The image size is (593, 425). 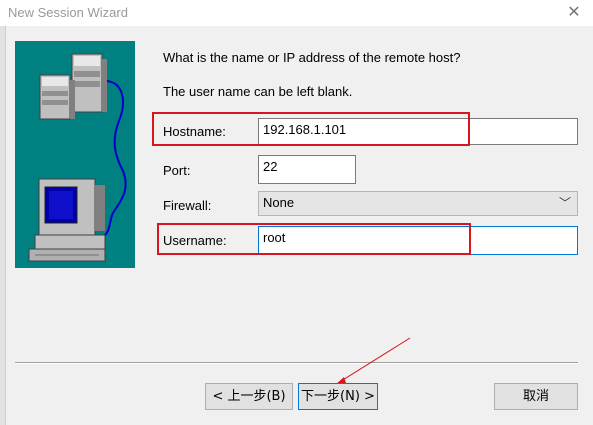 What do you see at coordinates (418, 203) in the screenshot?
I see `firewall-select: None ﹀` at bounding box center [418, 203].